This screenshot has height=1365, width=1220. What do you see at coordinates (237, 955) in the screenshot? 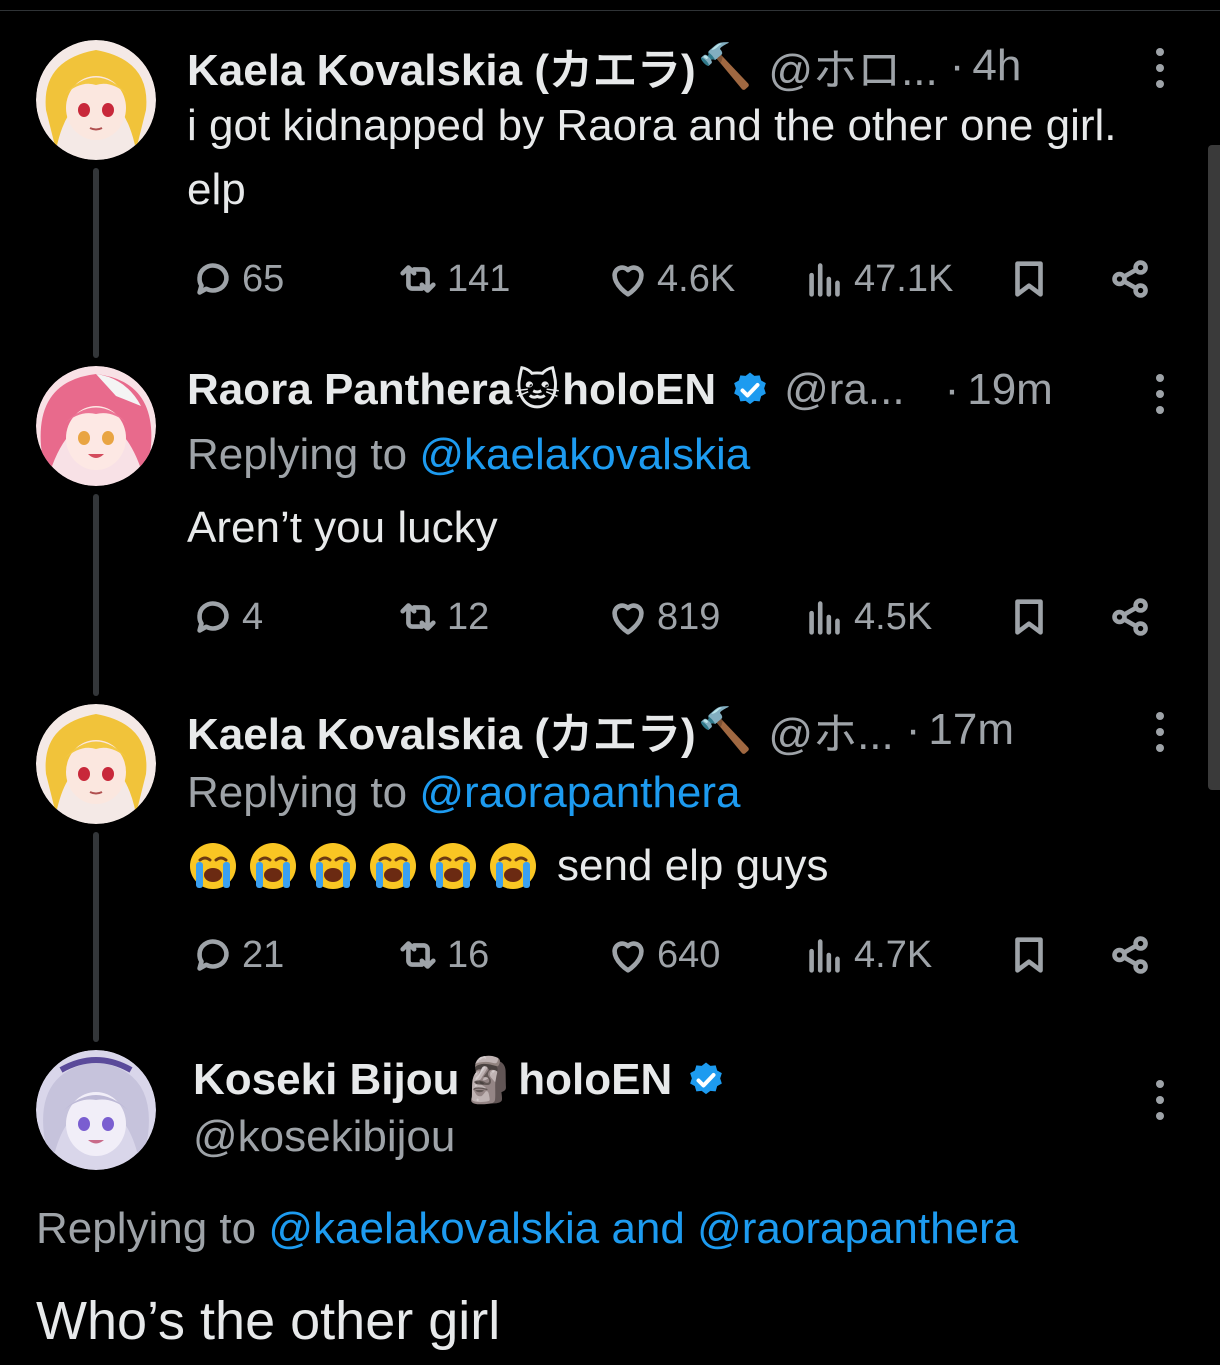
I see `reply-button: 21` at bounding box center [237, 955].